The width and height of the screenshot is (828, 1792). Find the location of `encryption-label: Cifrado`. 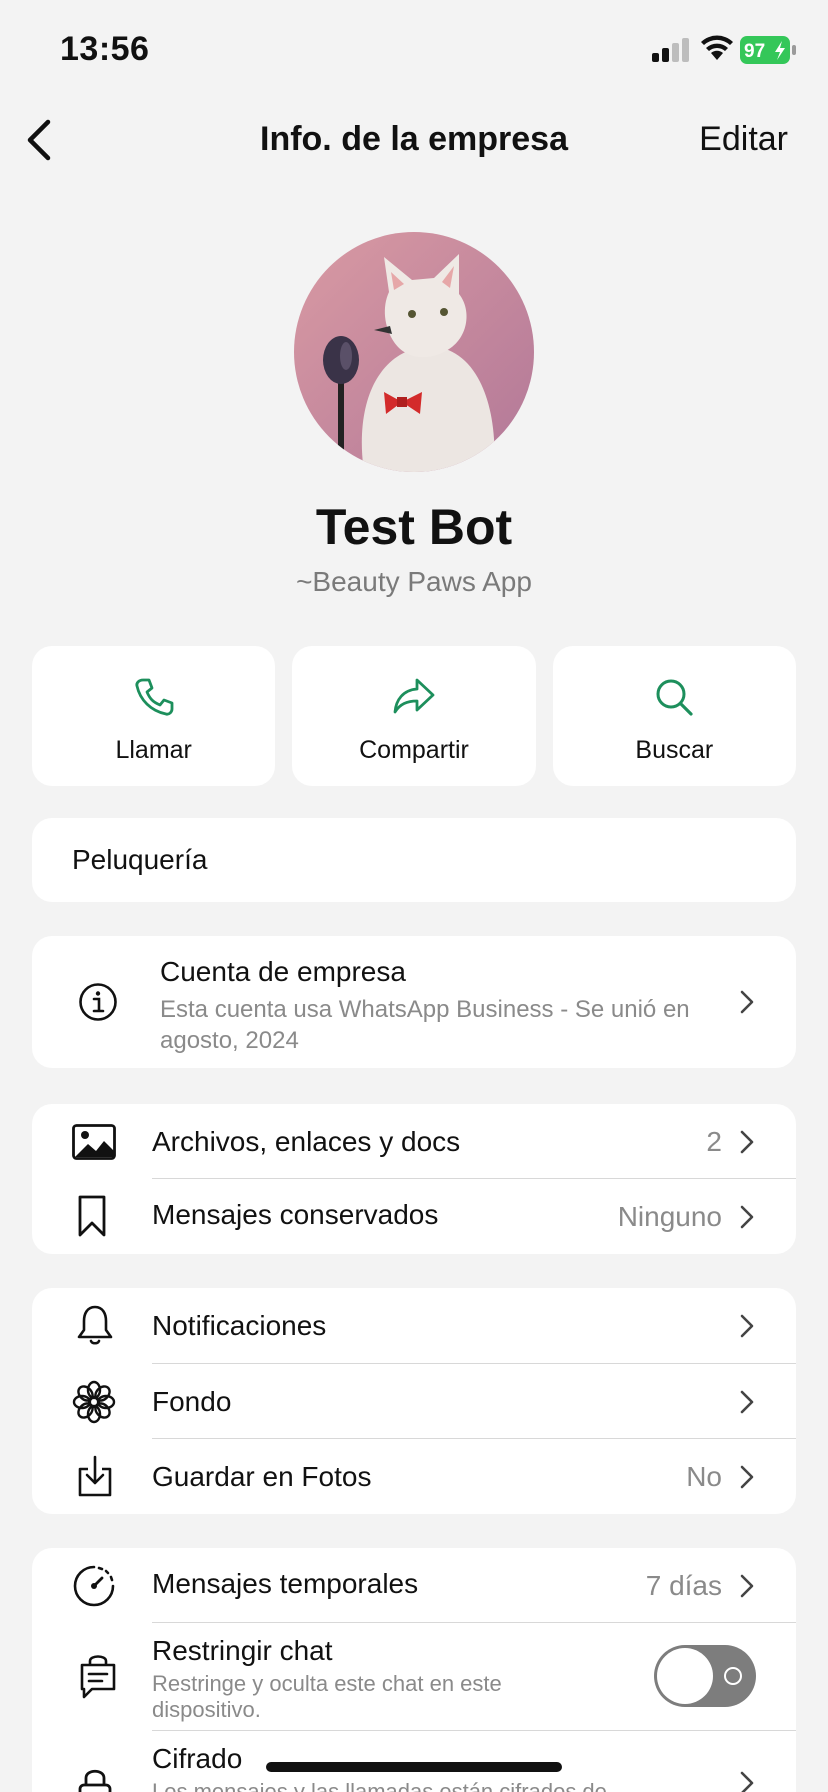

encryption-label: Cifrado is located at coordinates (197, 1758).